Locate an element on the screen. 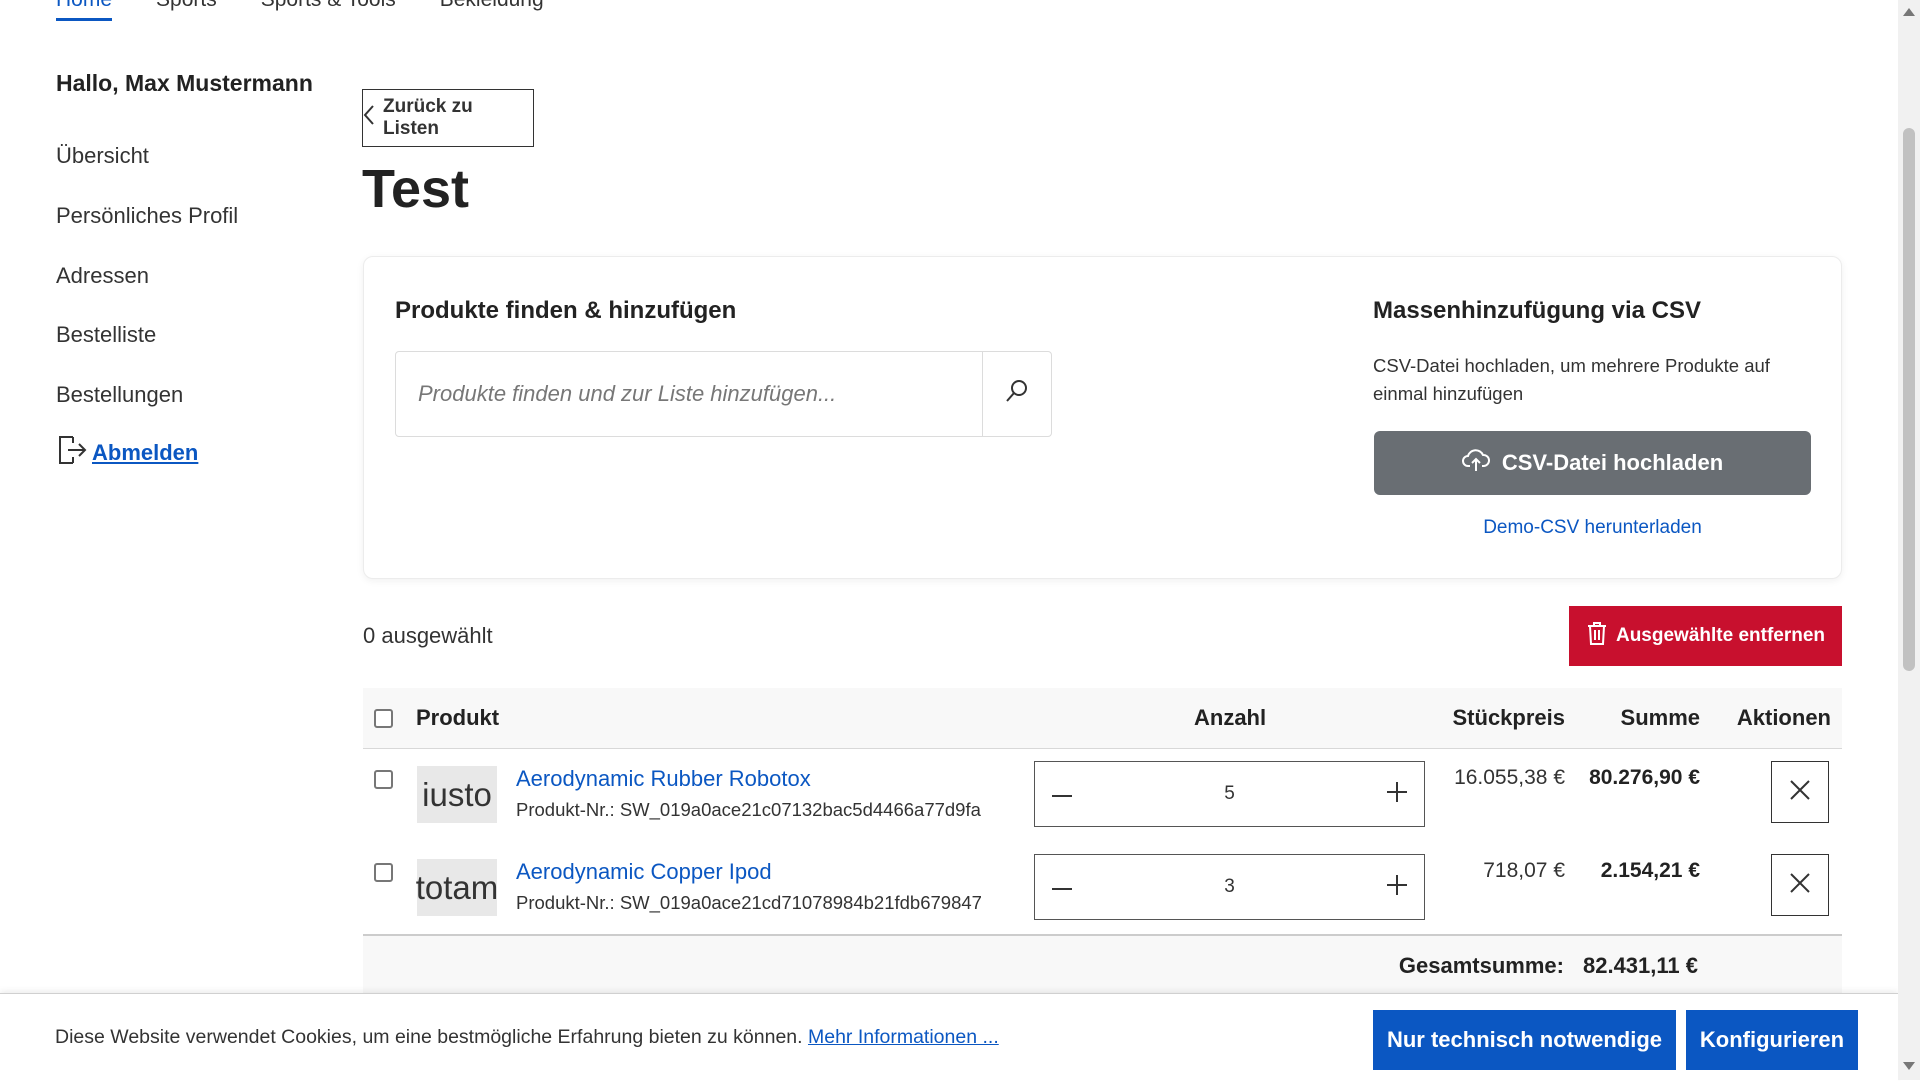  nav-item-sports-tools: Sports & Tools is located at coordinates (328, 10).